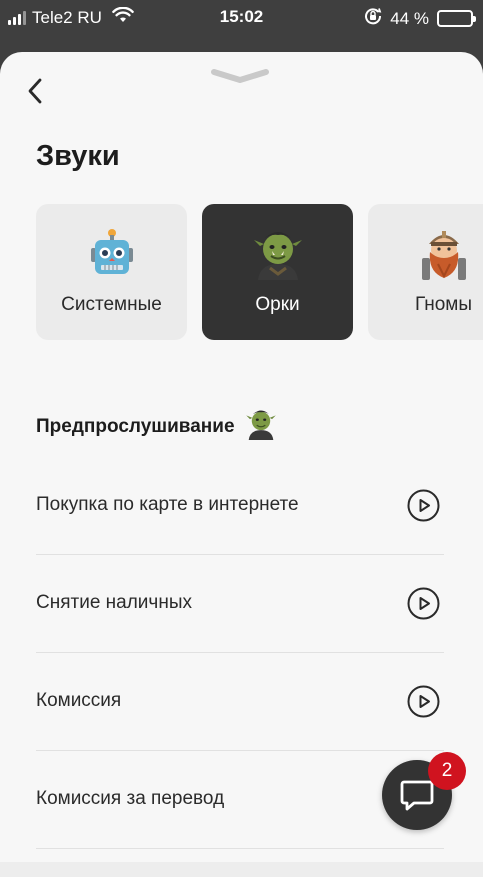 The width and height of the screenshot is (483, 877). What do you see at coordinates (443, 304) in the screenshot?
I see `sound-pack-label: Гномы` at bounding box center [443, 304].